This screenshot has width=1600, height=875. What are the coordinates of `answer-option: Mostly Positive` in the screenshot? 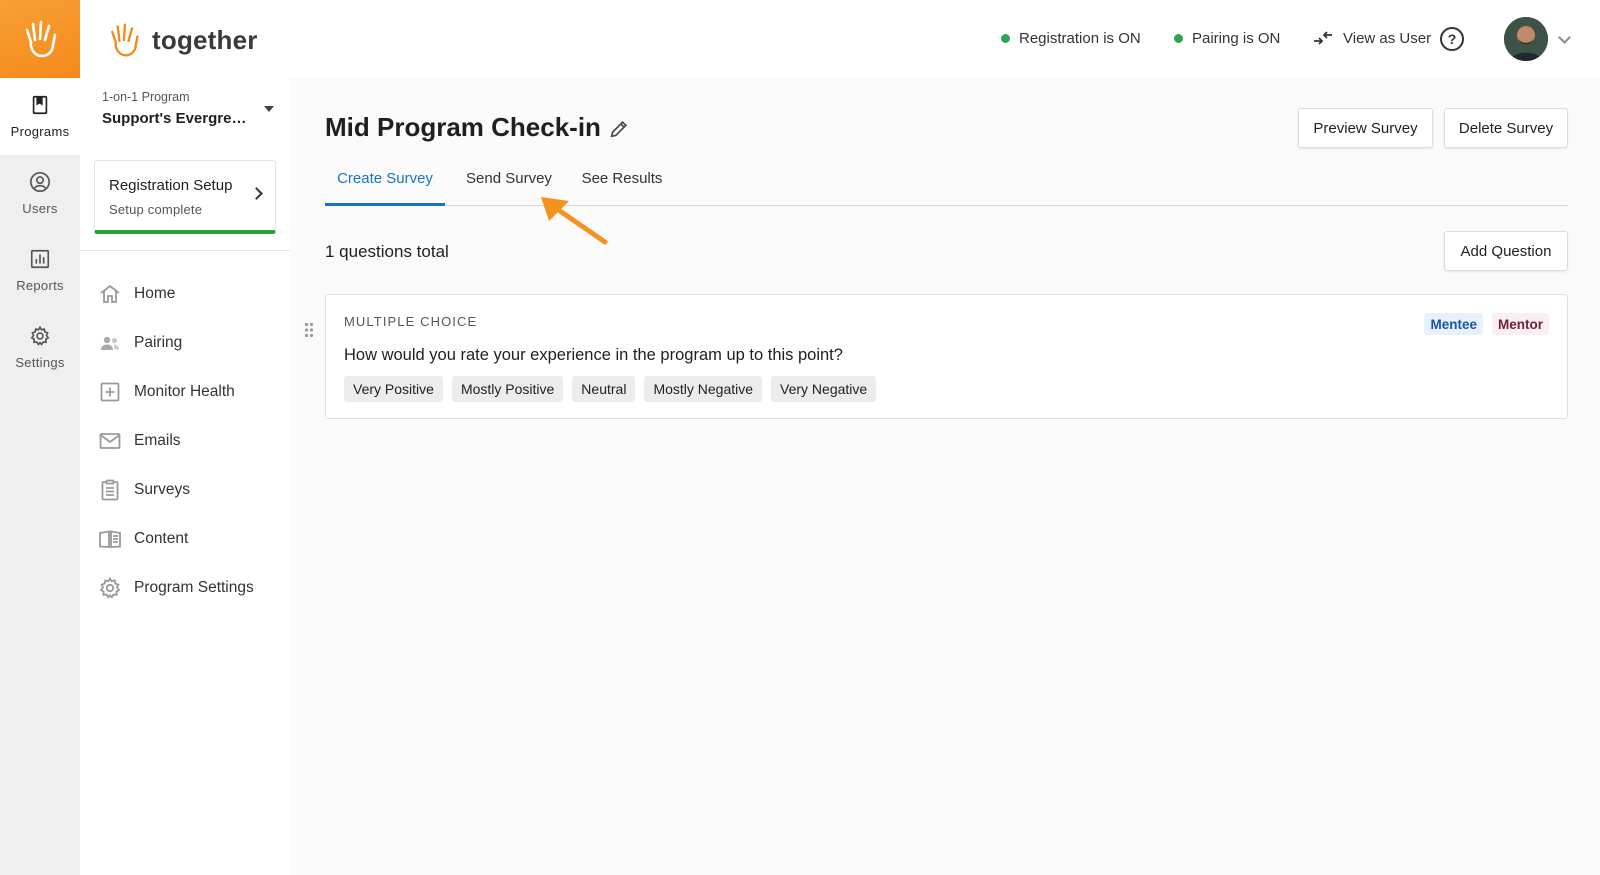 It's located at (507, 389).